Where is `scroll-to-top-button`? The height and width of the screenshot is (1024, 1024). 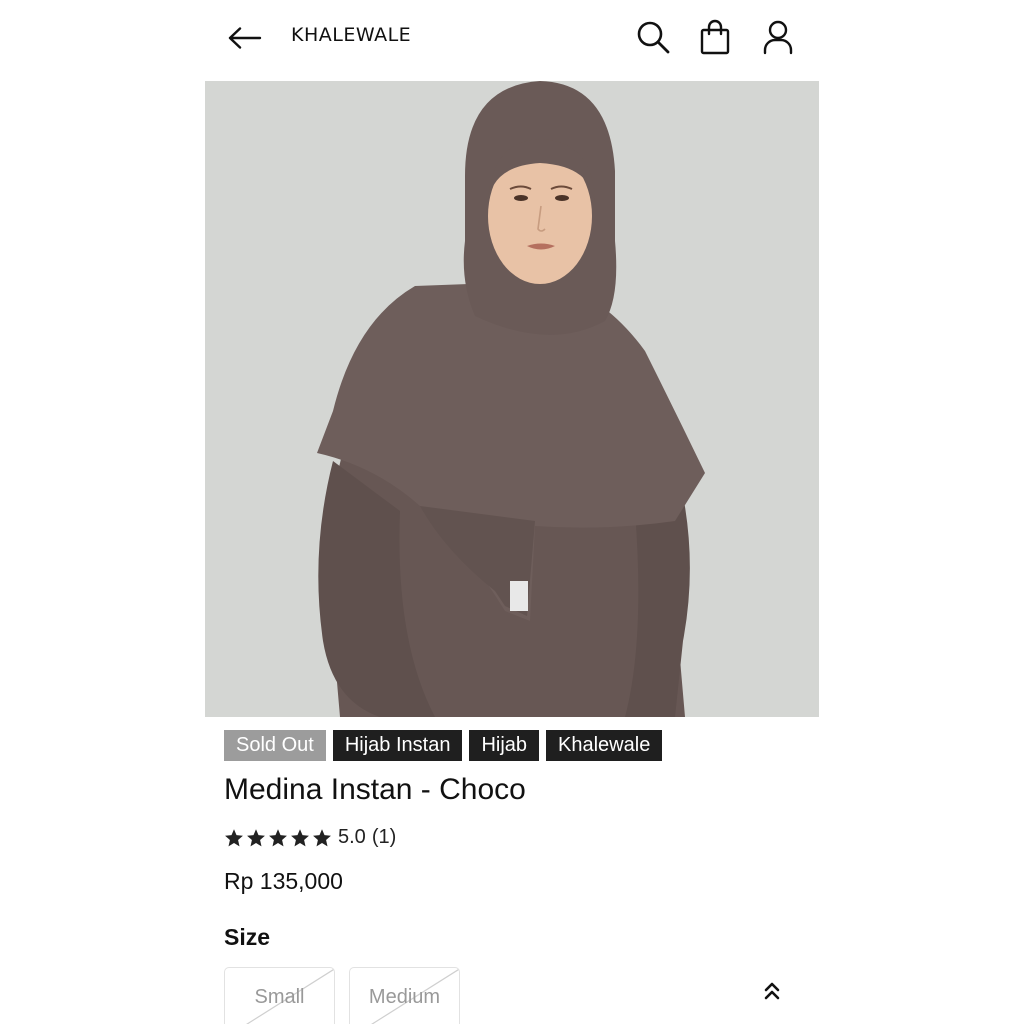
scroll-to-top-button is located at coordinates (772, 991).